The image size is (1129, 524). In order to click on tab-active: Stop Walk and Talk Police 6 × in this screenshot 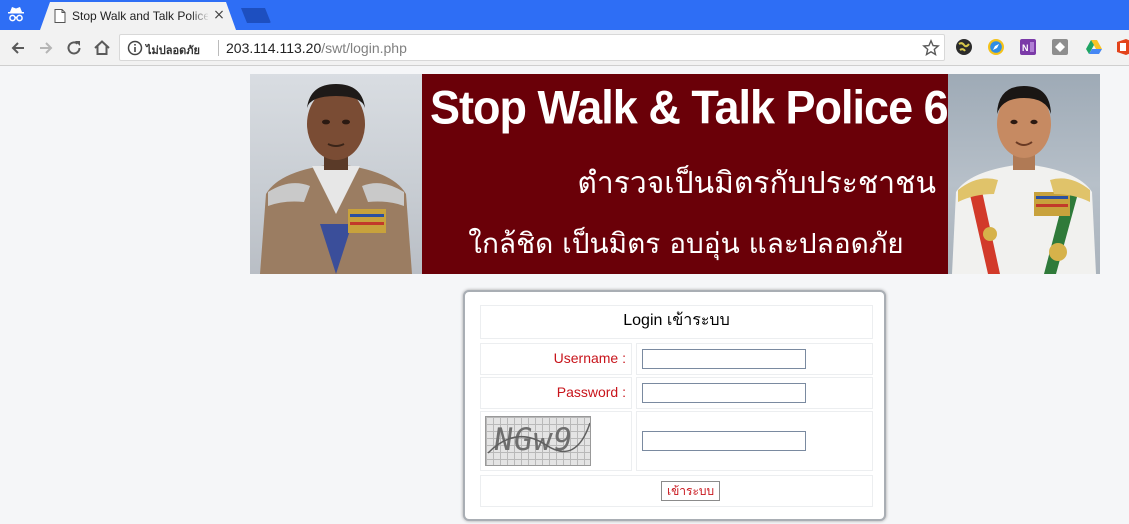, I will do `click(138, 16)`.